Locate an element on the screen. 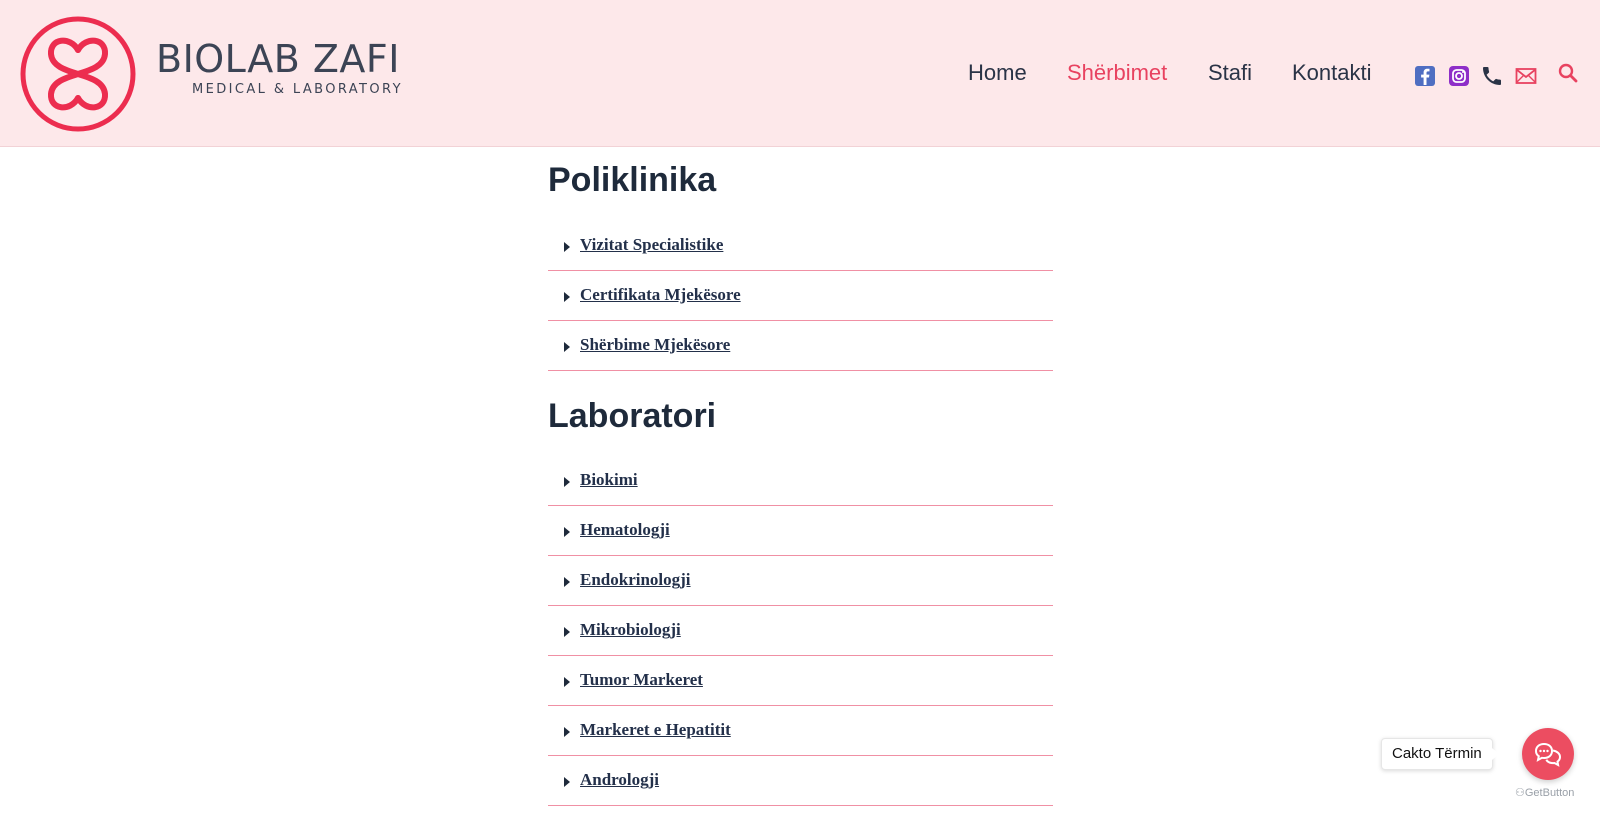 This screenshot has width=1600, height=816. chat-icon is located at coordinates (1548, 754).